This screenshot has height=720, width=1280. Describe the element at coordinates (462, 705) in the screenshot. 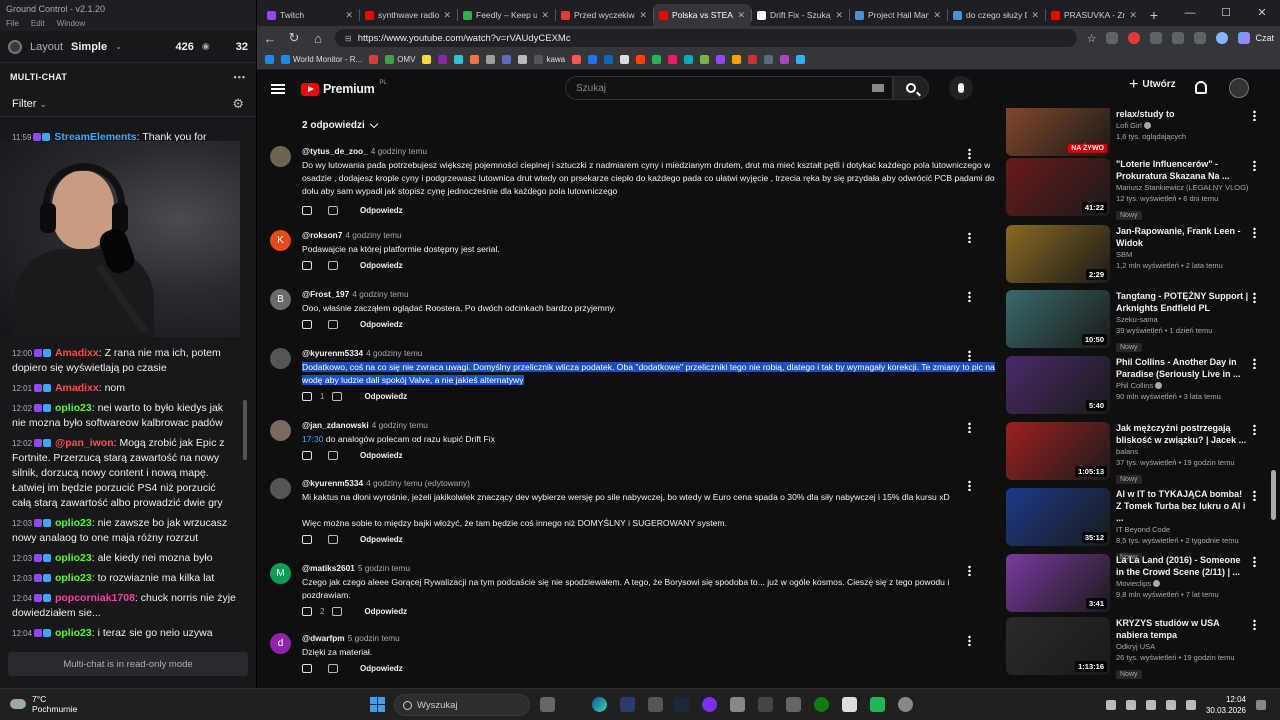

I see `taskbar-search: Wyszukaj` at that location.